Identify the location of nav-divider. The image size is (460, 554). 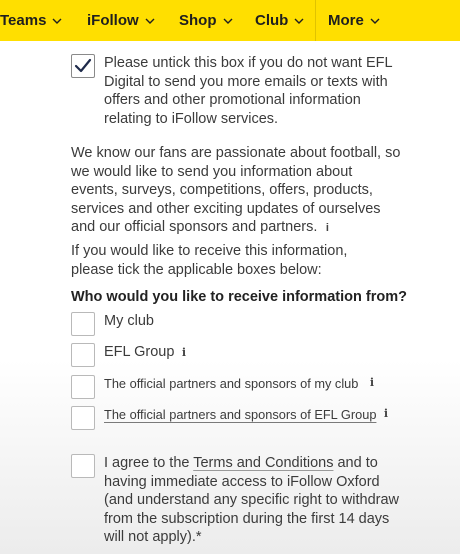
(315, 20).